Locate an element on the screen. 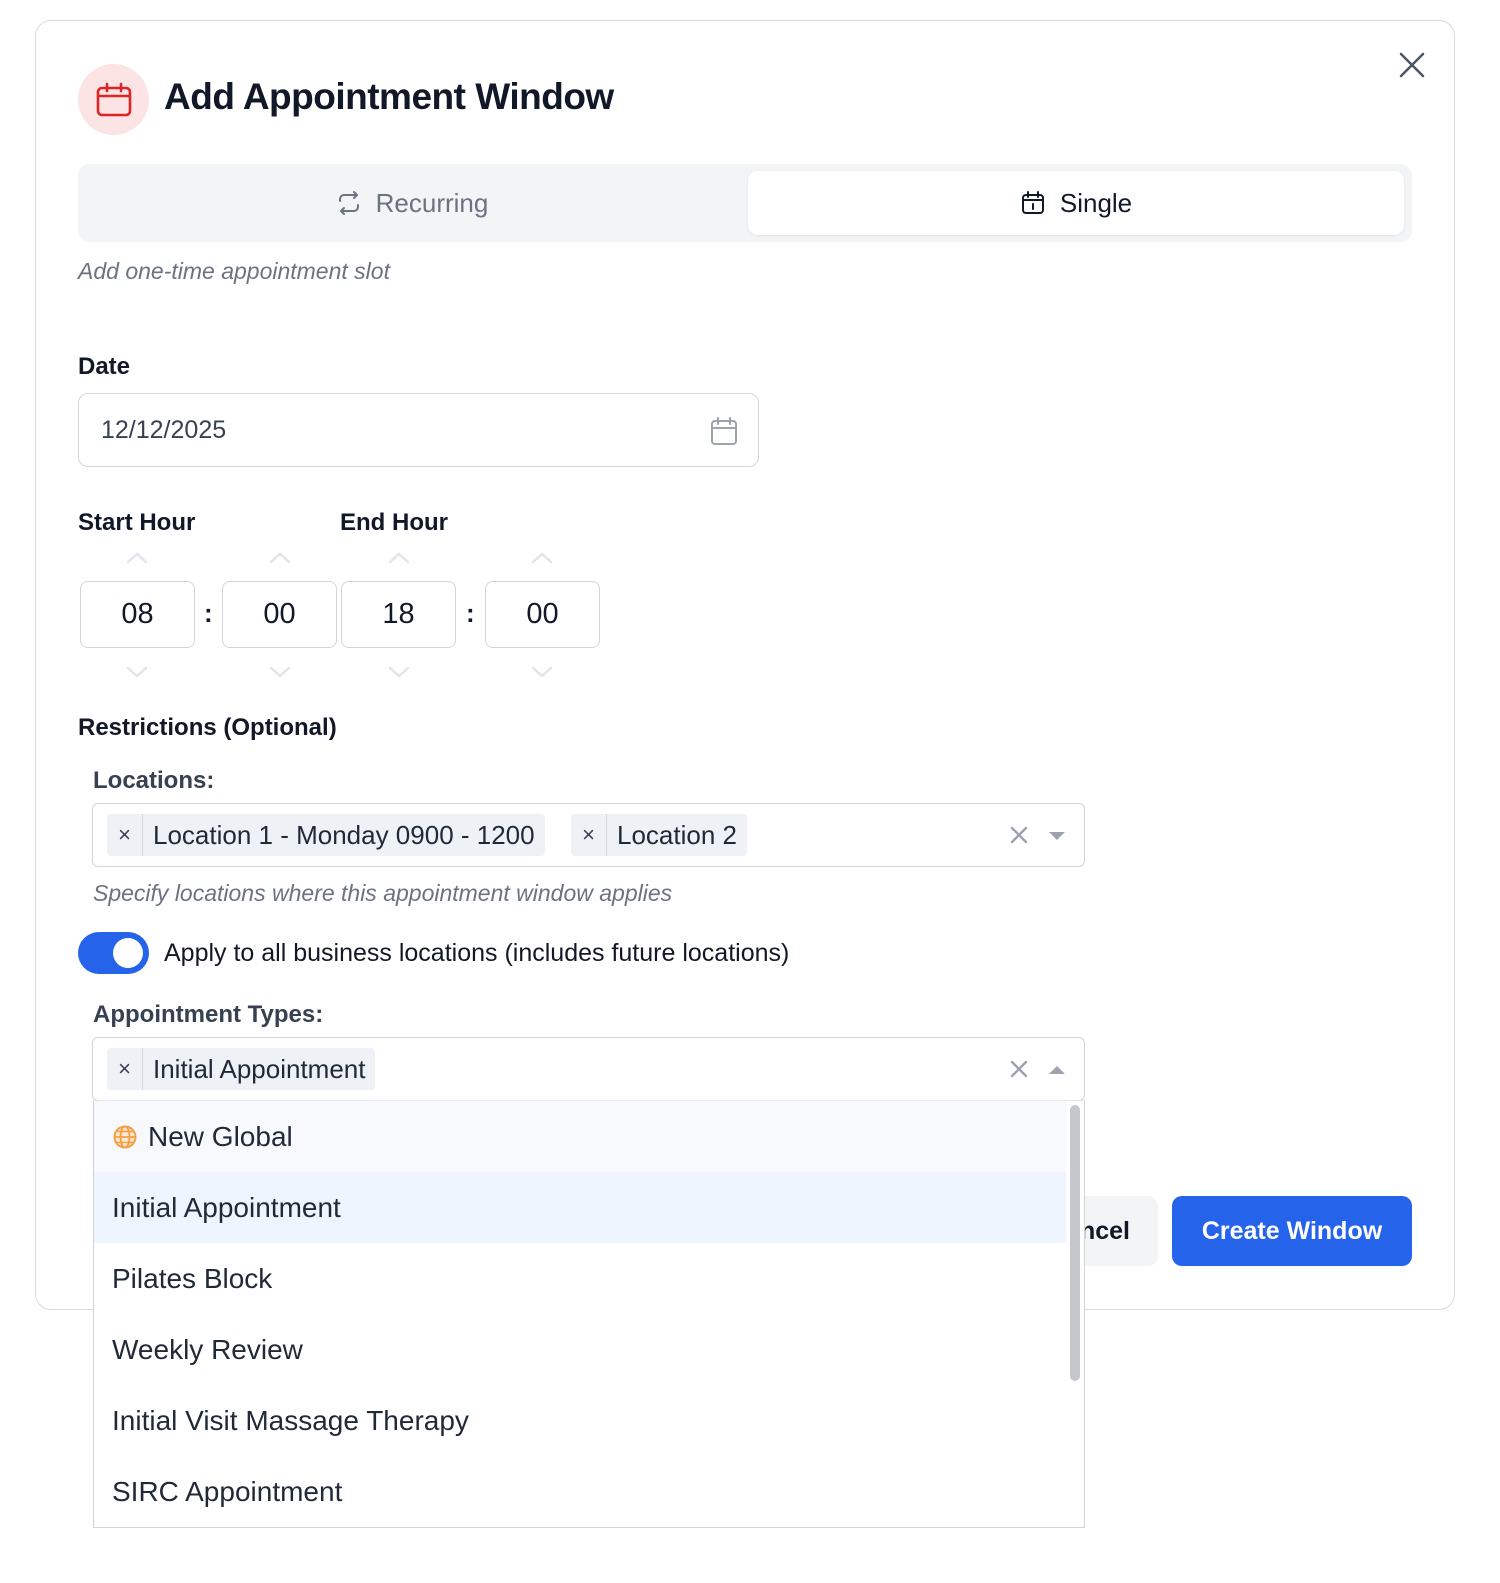 The image size is (1500, 1583). start-minute-increment is located at coordinates (280, 558).